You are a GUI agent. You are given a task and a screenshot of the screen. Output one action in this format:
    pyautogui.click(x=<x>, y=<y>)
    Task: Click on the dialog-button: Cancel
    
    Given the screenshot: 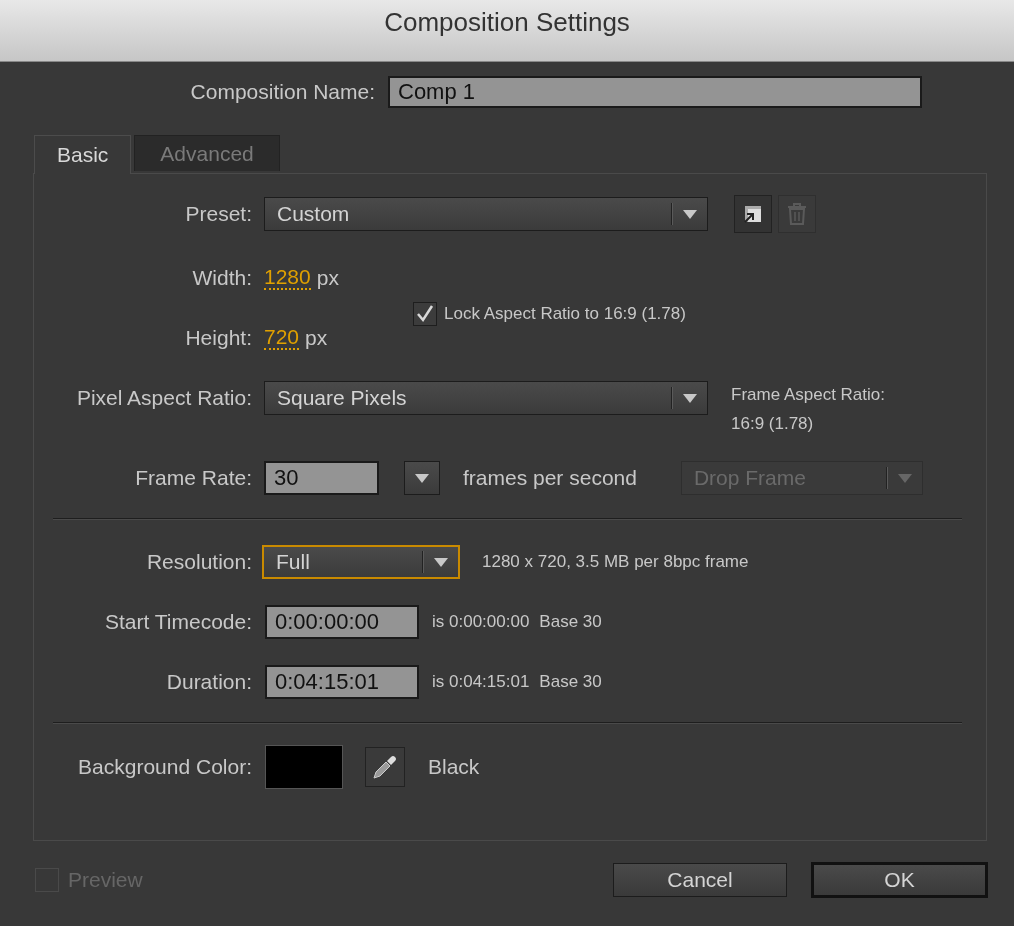 What is the action you would take?
    pyautogui.click(x=700, y=880)
    